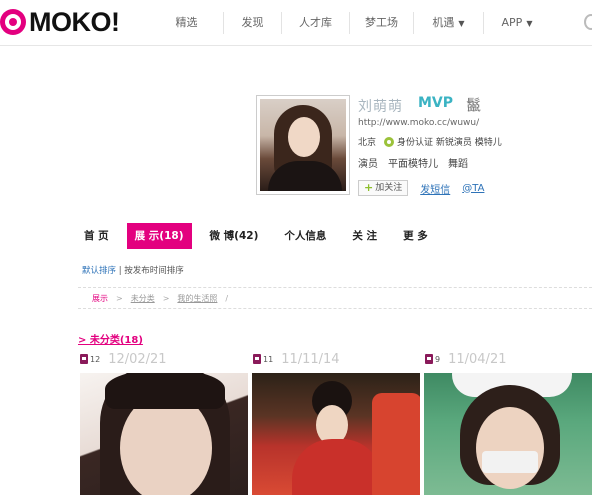 Image resolution: width=592 pixels, height=495 pixels. Describe the element at coordinates (449, 143) in the screenshot. I see `verify-text: 身份认证 新锐演员 模特儿` at that location.